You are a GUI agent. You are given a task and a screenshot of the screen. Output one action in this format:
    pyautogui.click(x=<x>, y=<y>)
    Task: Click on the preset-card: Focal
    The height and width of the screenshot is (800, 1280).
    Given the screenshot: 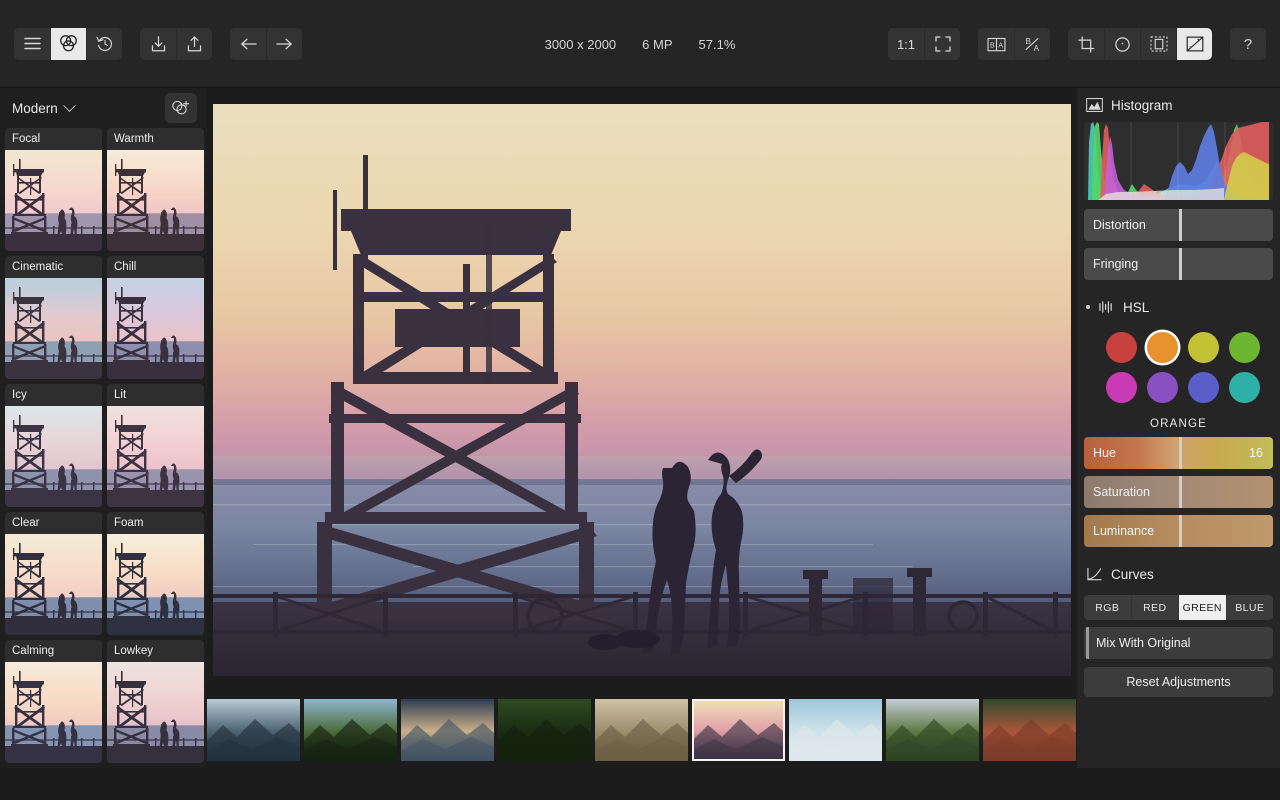 What is the action you would take?
    pyautogui.click(x=53, y=189)
    